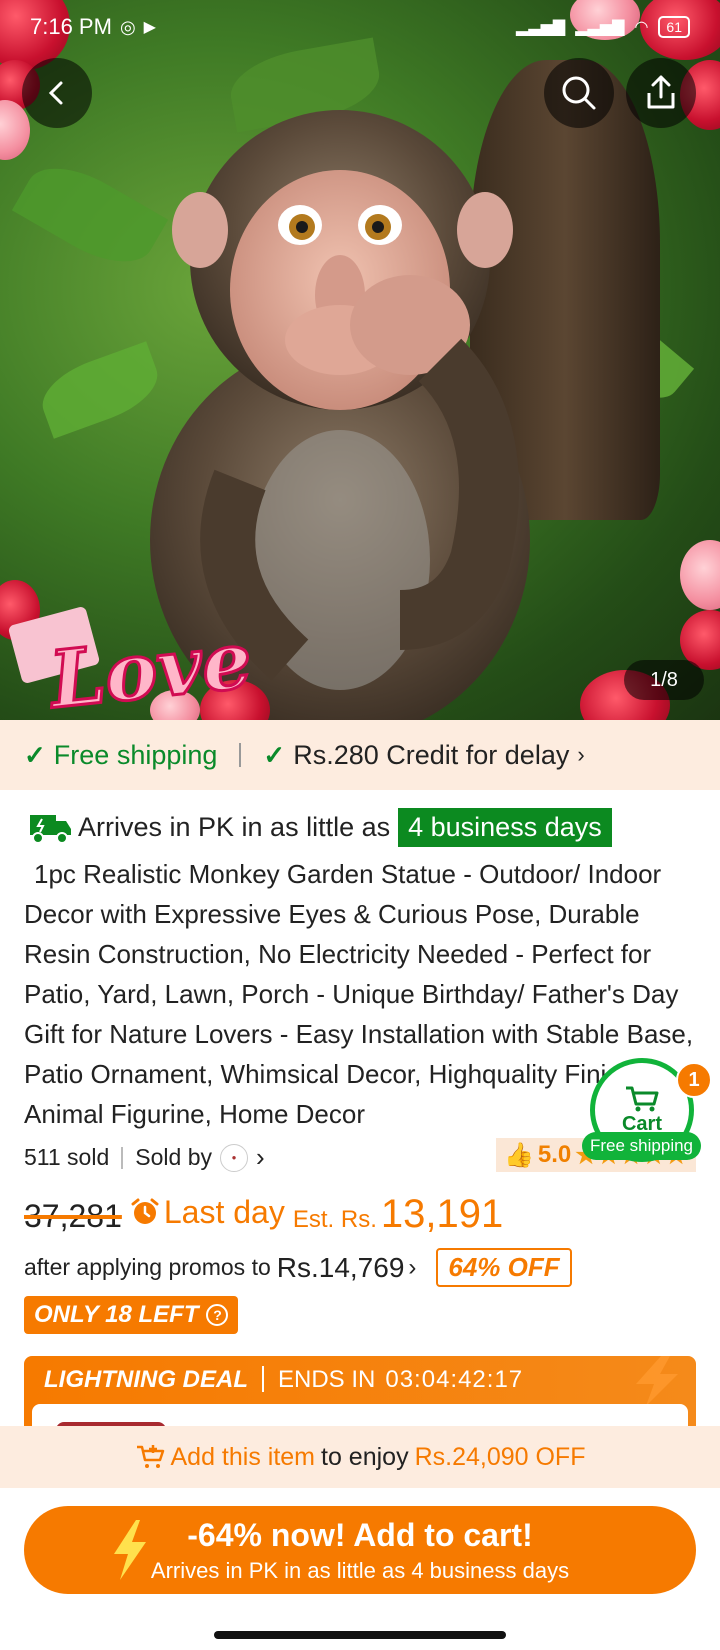 Image resolution: width=720 pixels, height=1650 pixels. I want to click on rose-decoration, so click(700, 575).